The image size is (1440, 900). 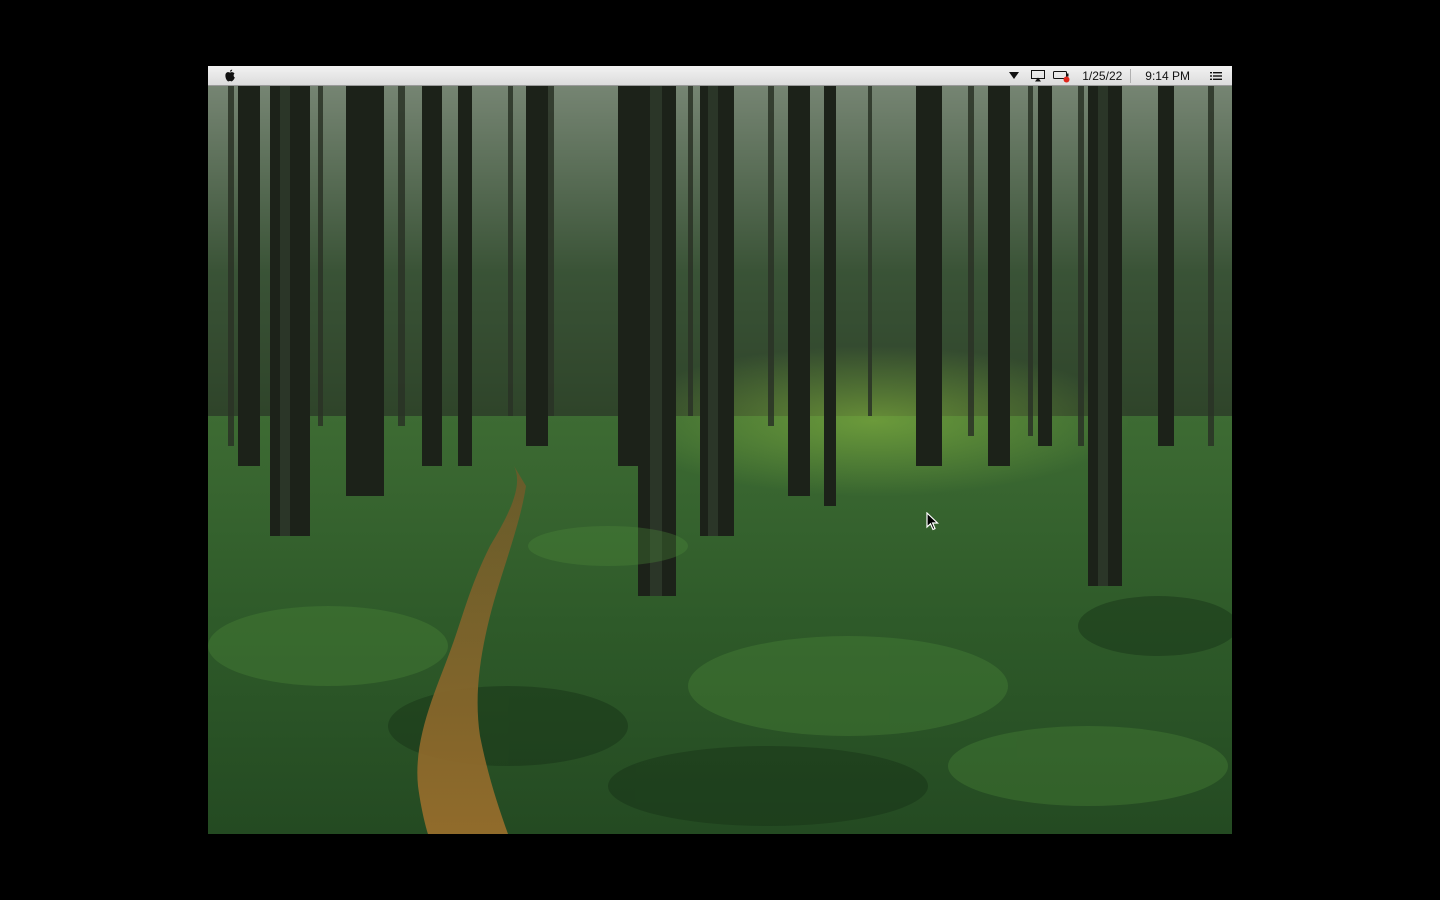 I want to click on menu-bar: 1/25/22 9:14 PM, so click(x=720, y=76).